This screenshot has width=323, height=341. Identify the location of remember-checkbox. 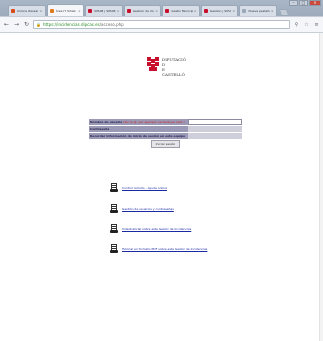
(215, 136).